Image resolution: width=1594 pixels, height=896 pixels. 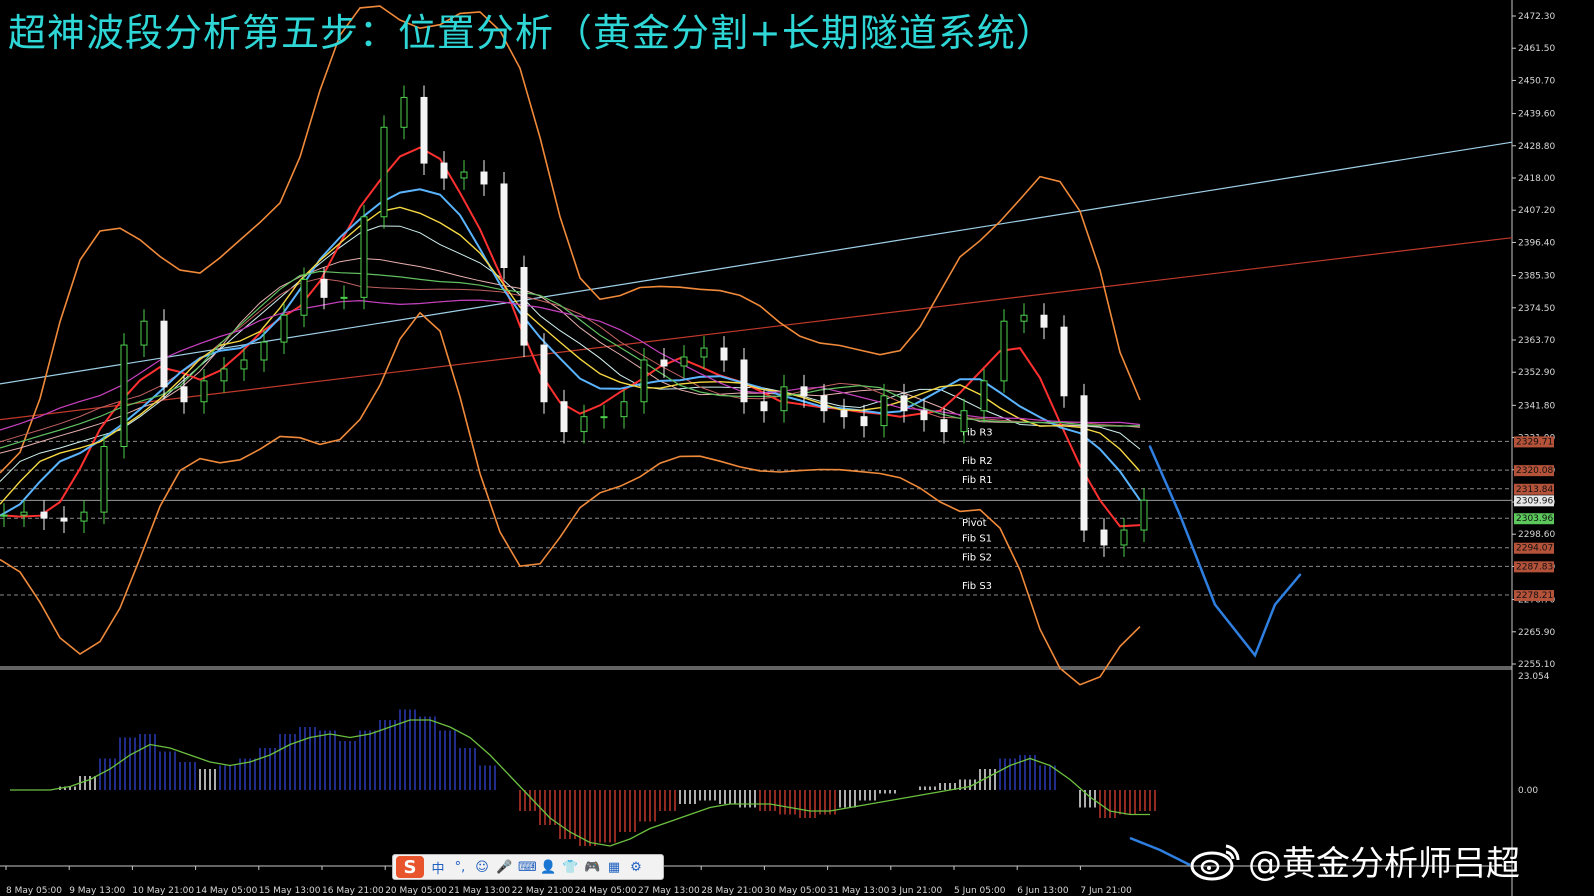 What do you see at coordinates (1536, 535) in the screenshot?
I see `price-tick-label: 2298.60` at bounding box center [1536, 535].